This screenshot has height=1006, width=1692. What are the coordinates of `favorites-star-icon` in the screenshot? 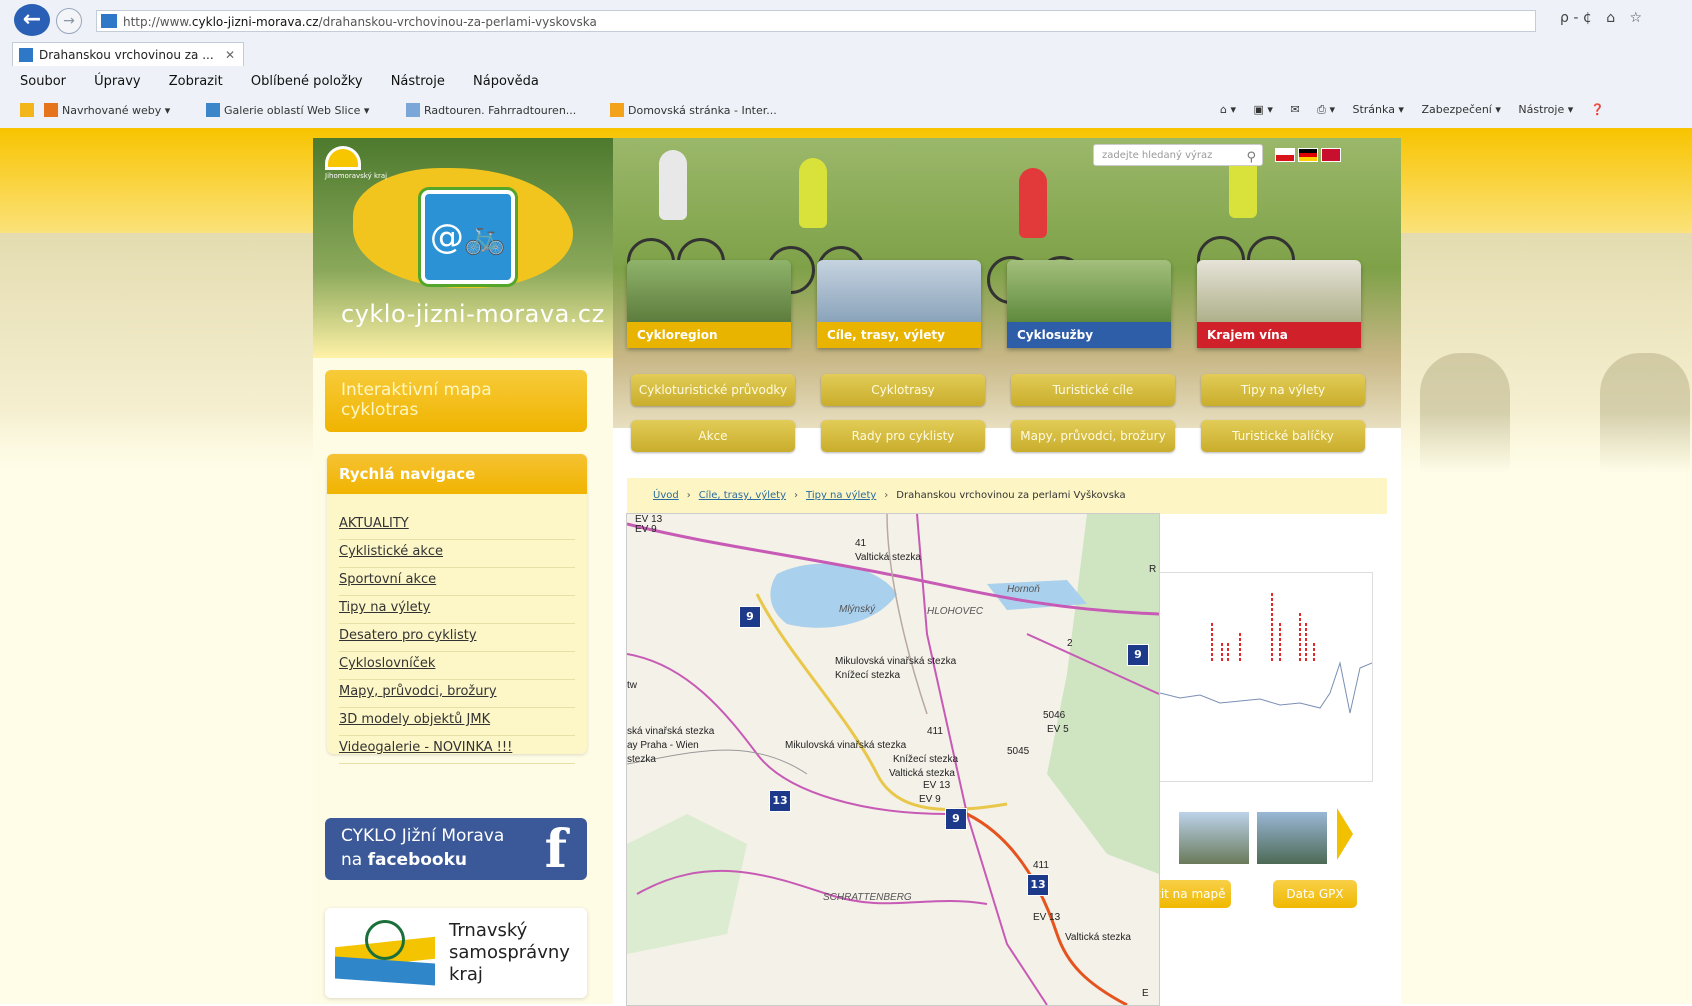 It's located at (29, 110).